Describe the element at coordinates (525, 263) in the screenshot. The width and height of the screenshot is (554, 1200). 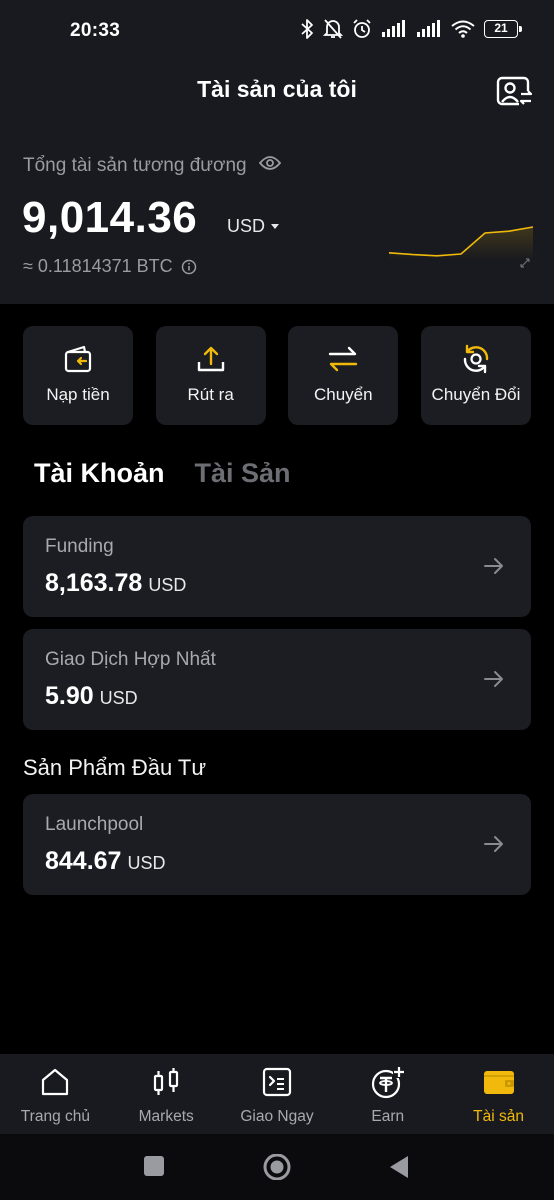
I see `expand-icon` at that location.